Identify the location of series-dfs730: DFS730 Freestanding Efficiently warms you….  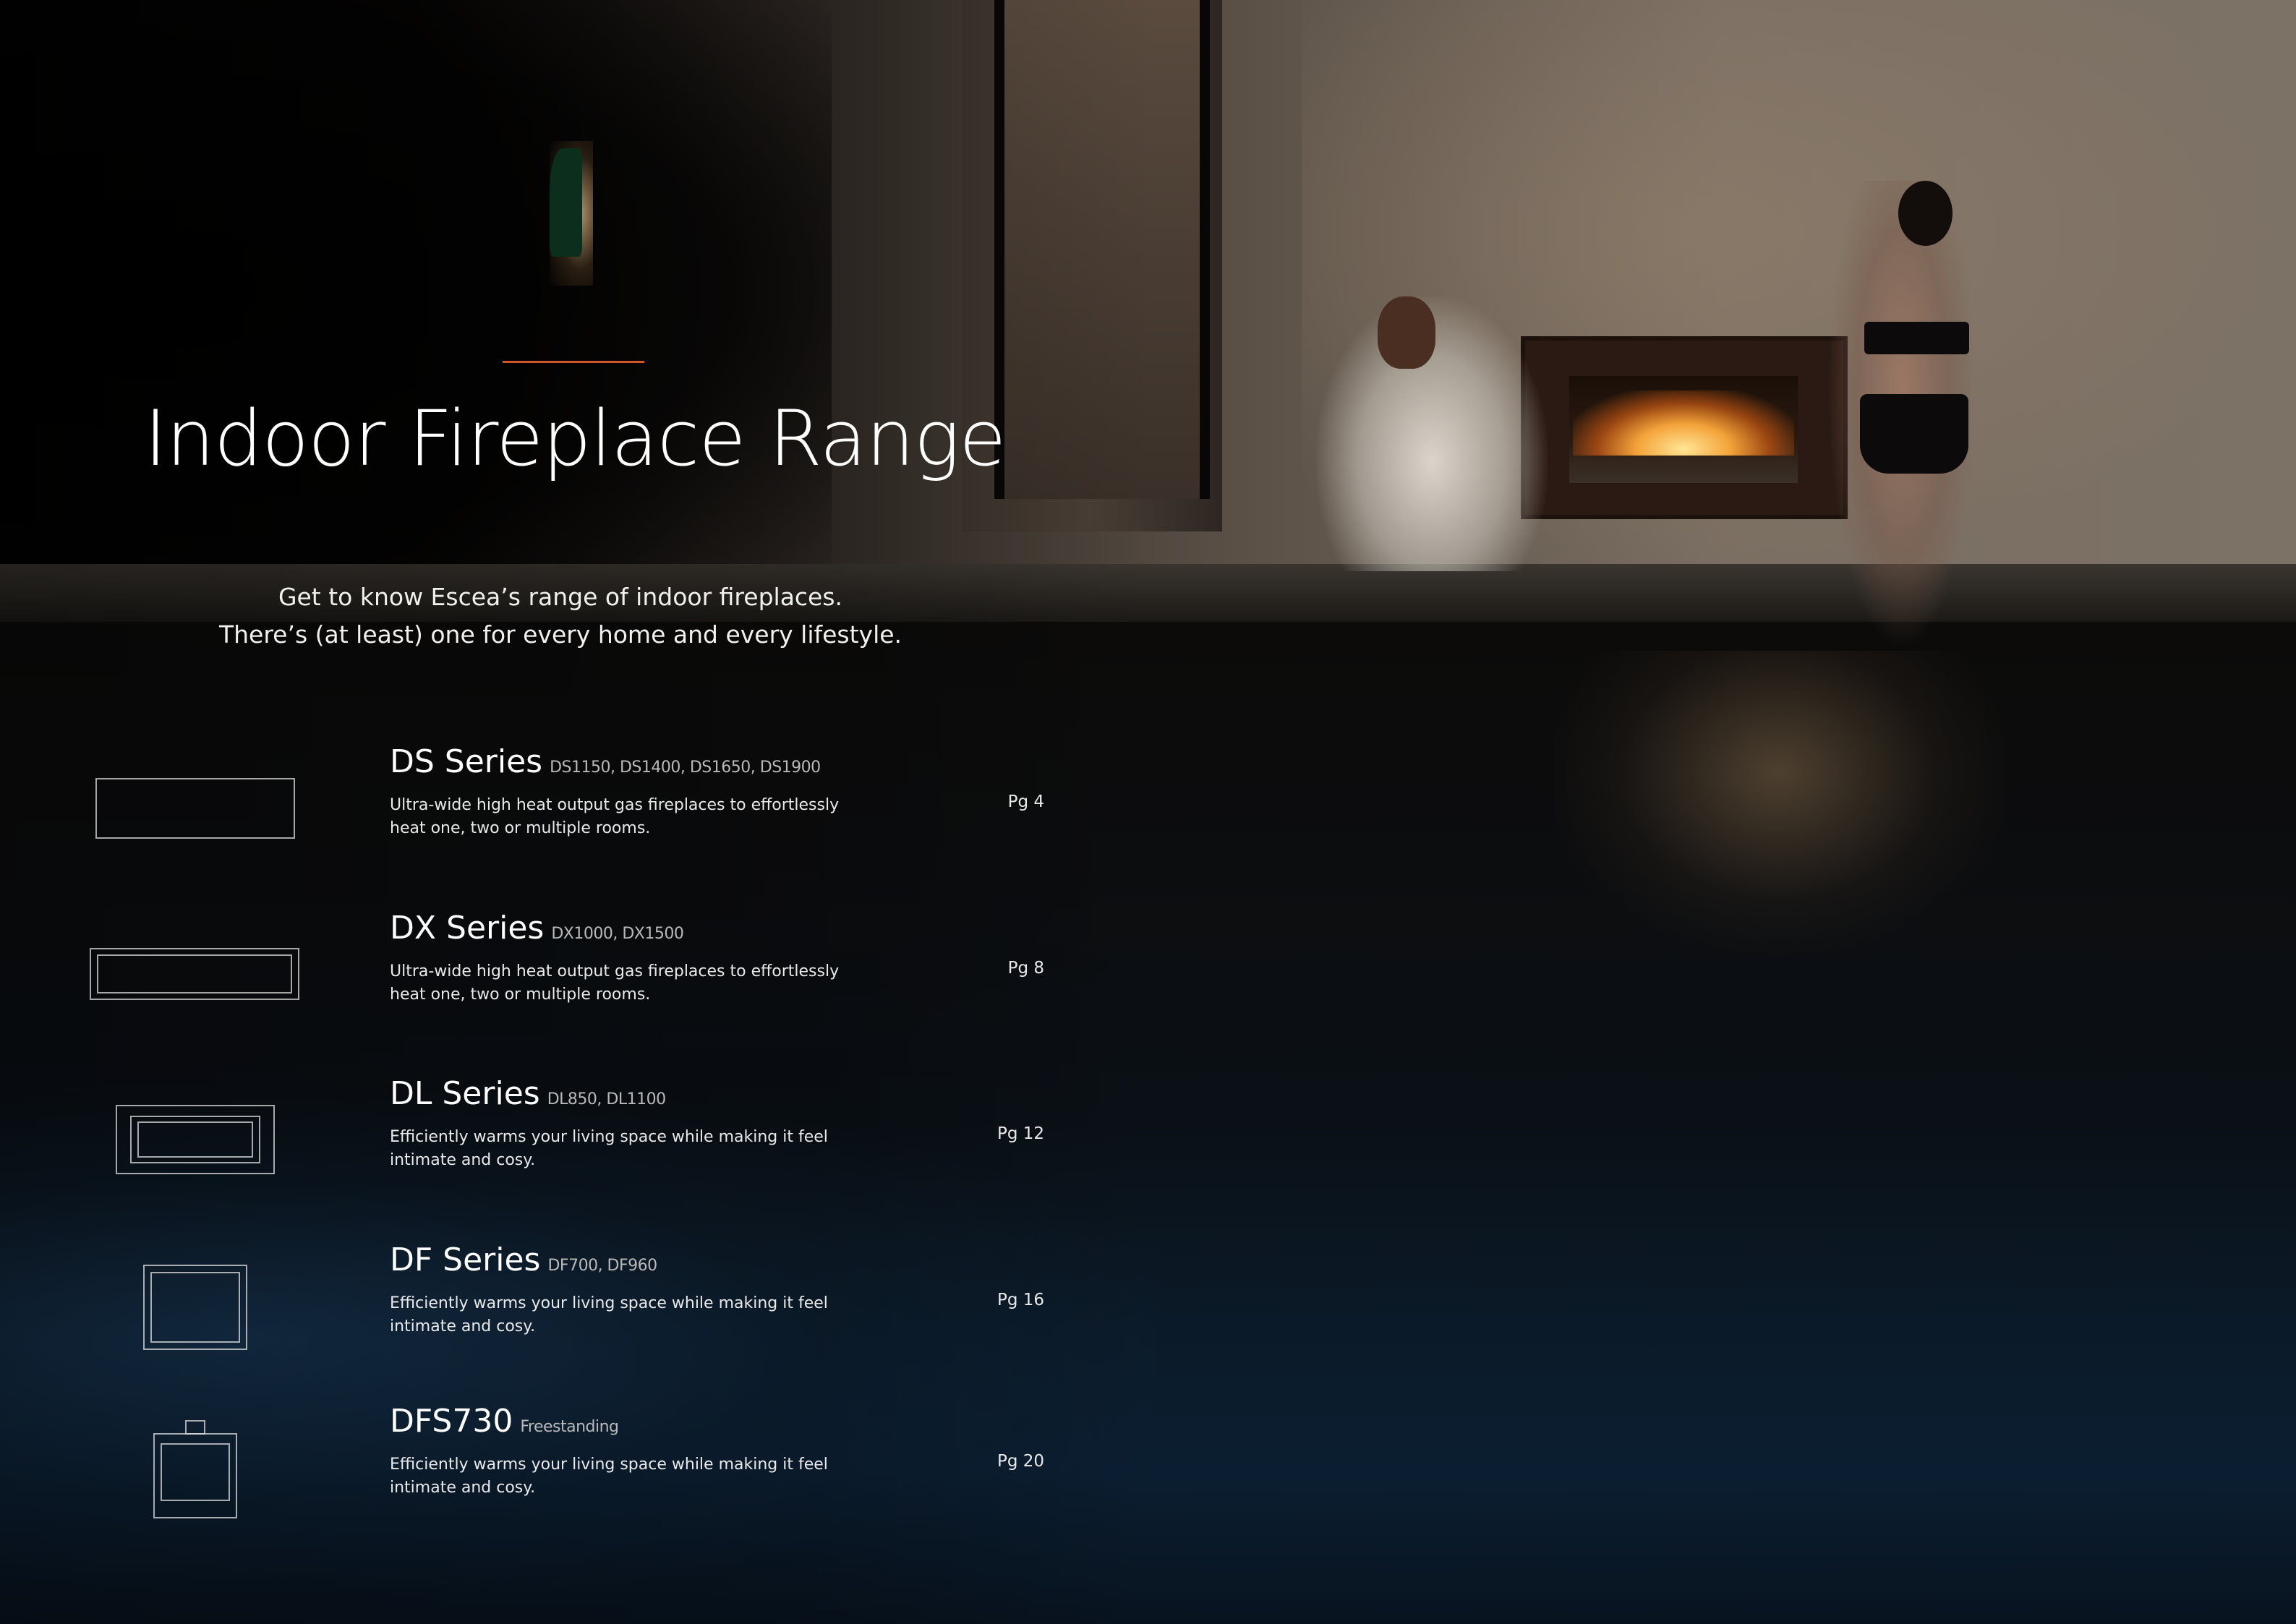
(578, 1475).